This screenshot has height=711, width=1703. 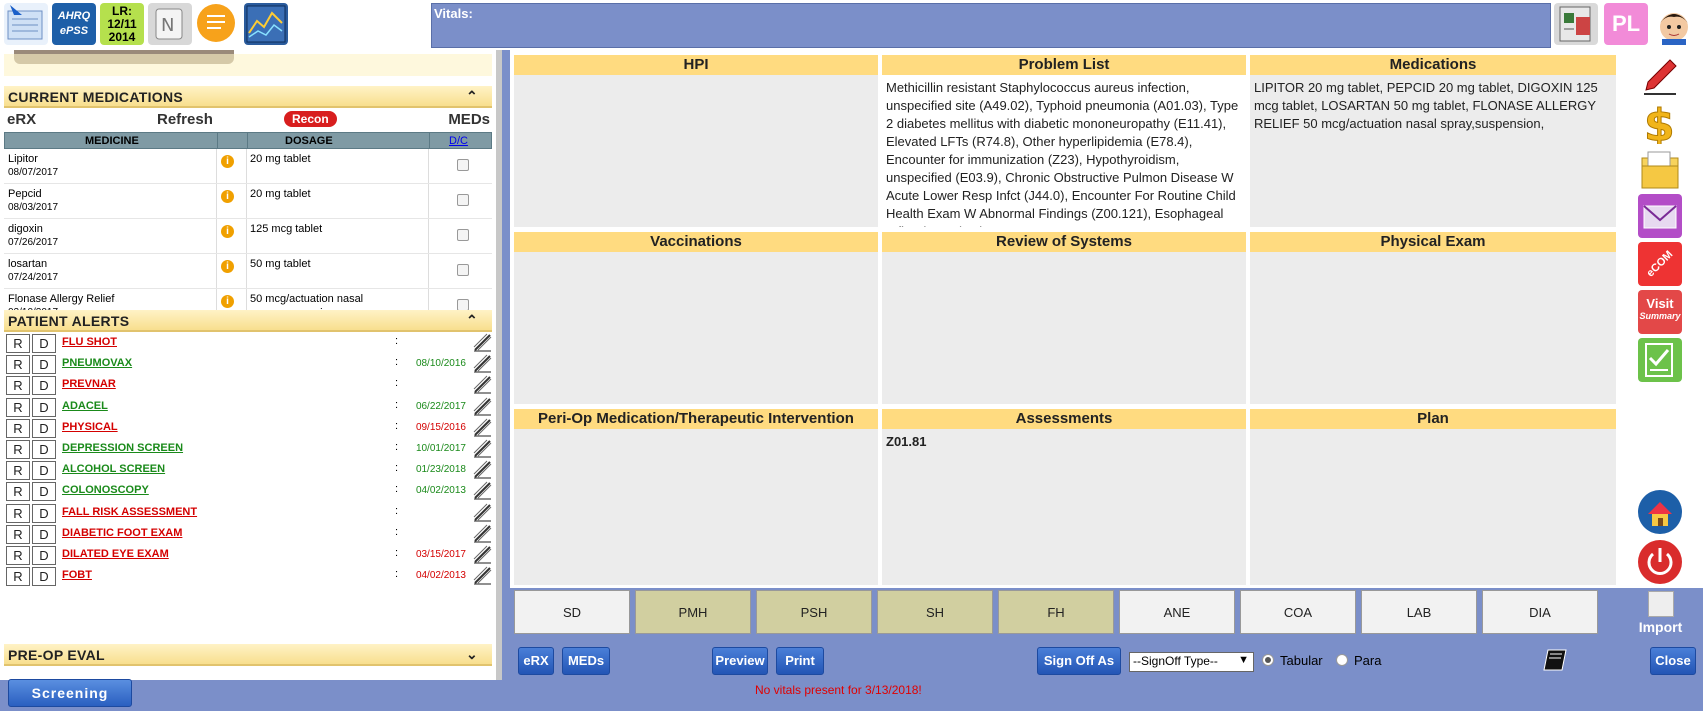 I want to click on import-button: Import, so click(x=1660, y=613).